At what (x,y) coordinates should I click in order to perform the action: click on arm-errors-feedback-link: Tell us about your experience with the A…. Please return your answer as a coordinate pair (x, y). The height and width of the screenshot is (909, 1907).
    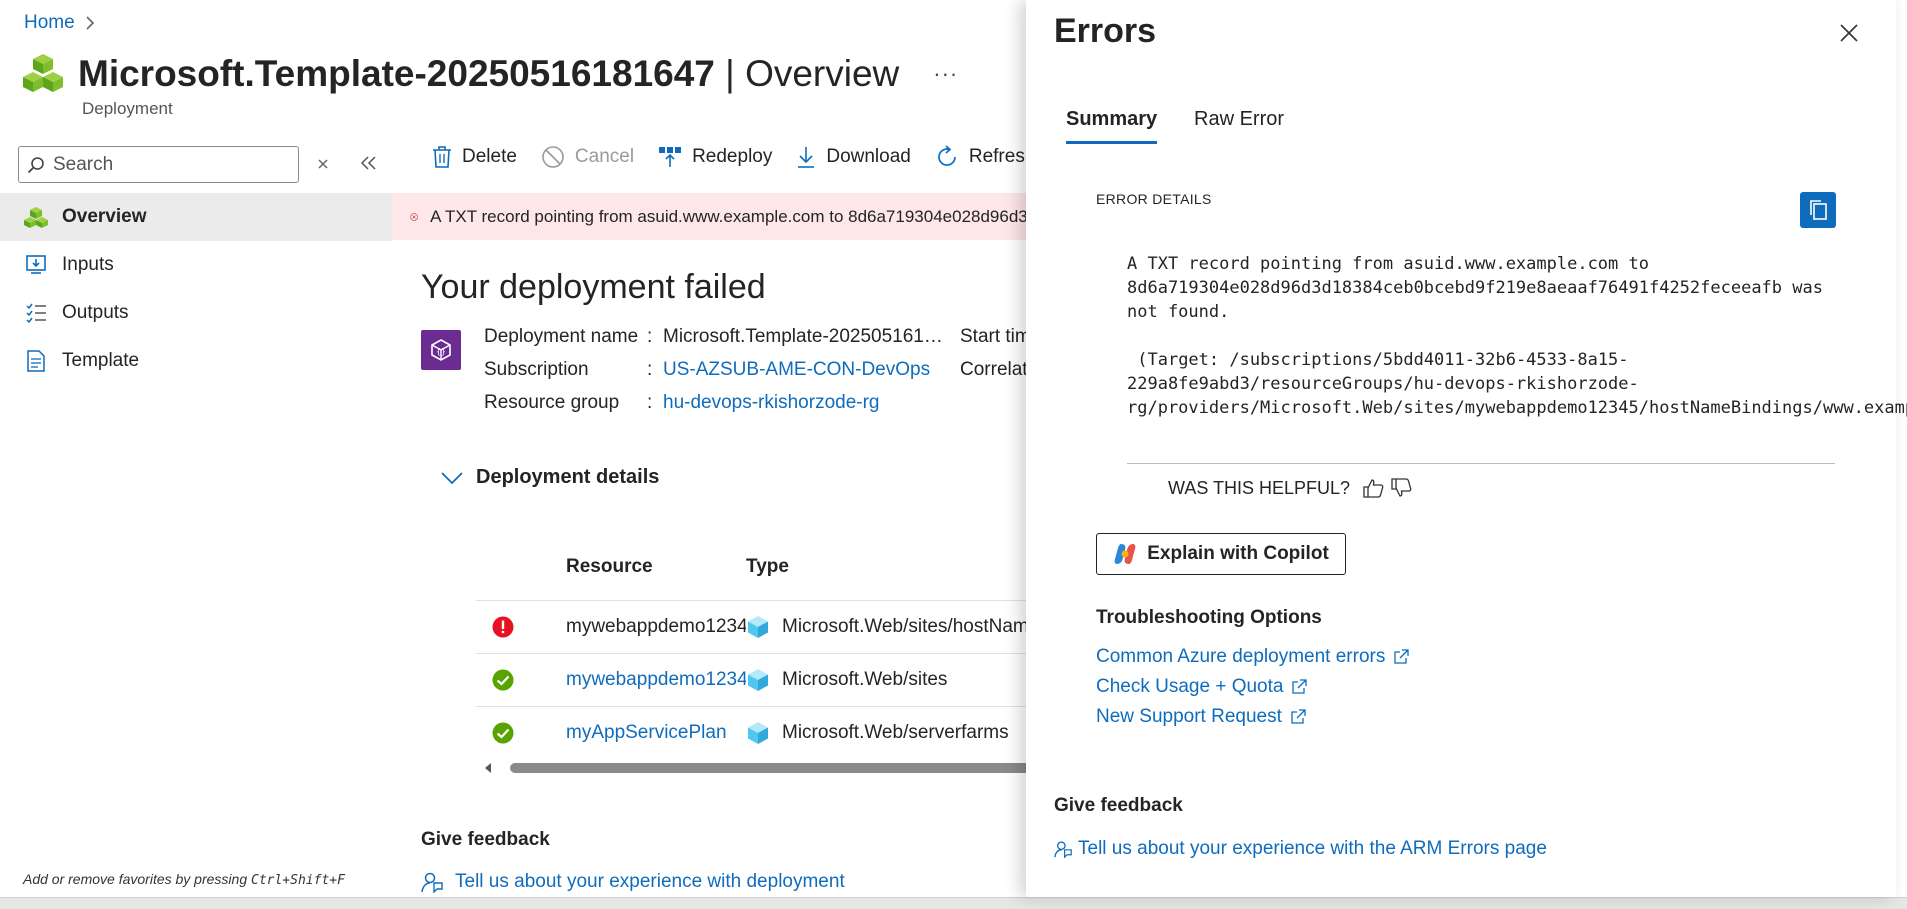
    Looking at the image, I should click on (1300, 849).